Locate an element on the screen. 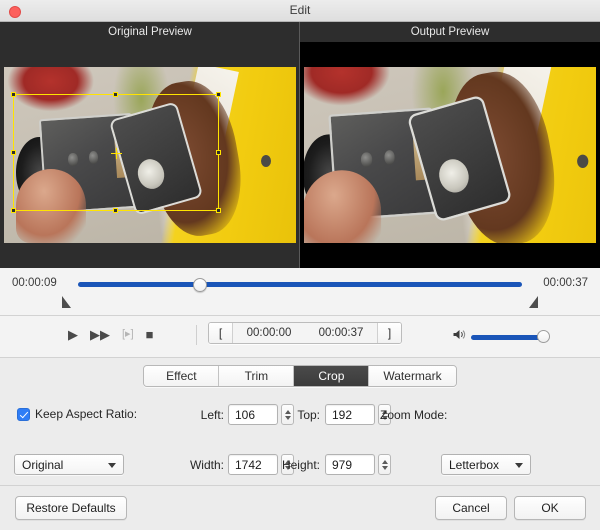  window-title: Edit is located at coordinates (300, 10).